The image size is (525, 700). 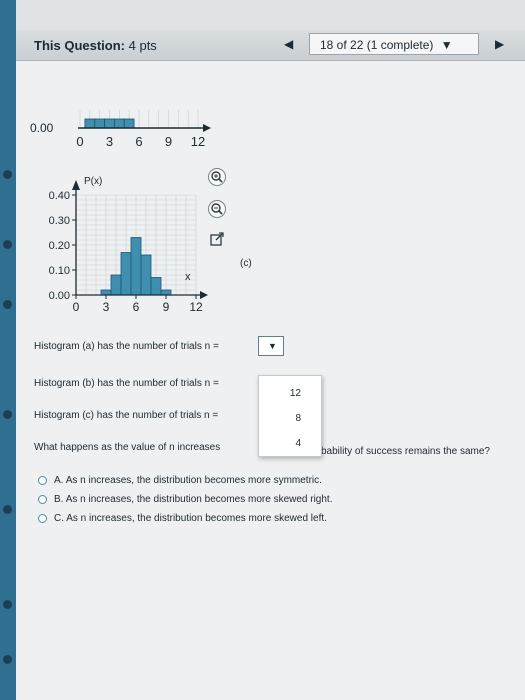 I want to click on y-tick-label: 0.20, so click(x=59, y=246).